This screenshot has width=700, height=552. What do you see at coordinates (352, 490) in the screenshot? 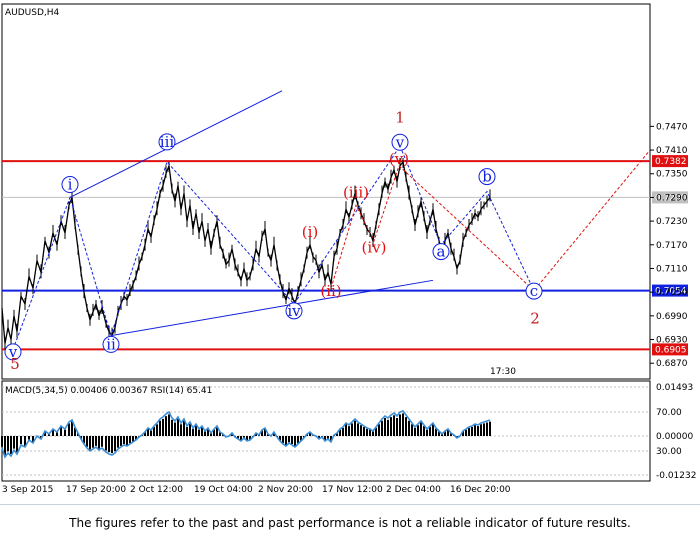
I see `x-tick-label: 17 Nov 12:00` at bounding box center [352, 490].